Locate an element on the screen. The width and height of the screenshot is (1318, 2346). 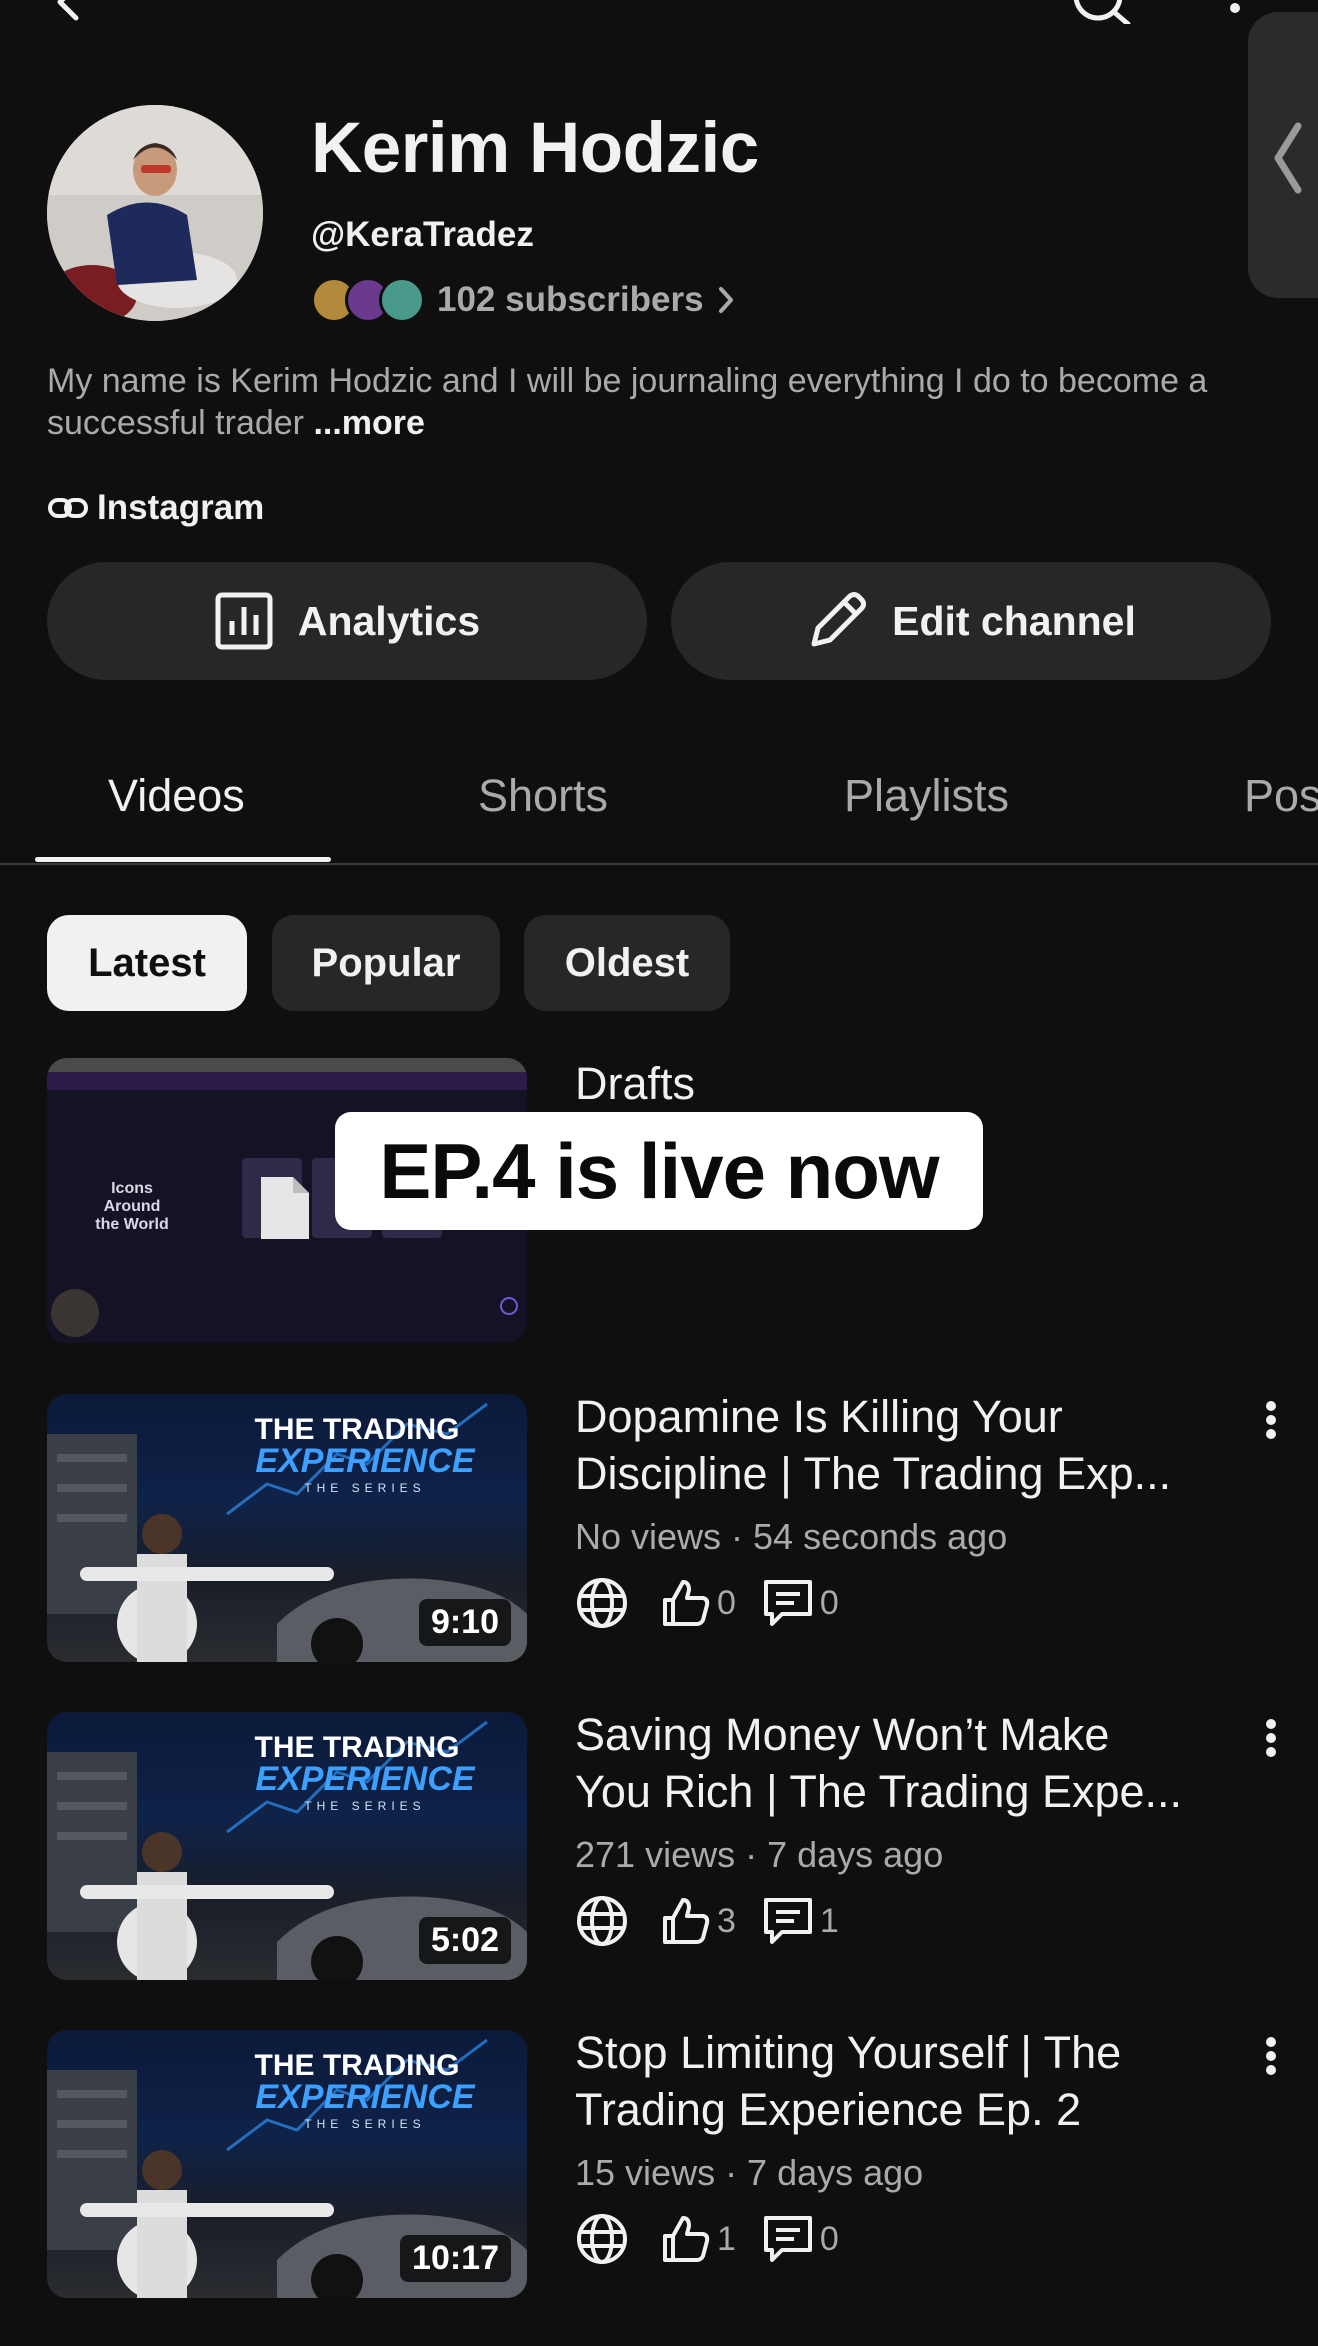
like-count: 1 is located at coordinates (726, 2238).